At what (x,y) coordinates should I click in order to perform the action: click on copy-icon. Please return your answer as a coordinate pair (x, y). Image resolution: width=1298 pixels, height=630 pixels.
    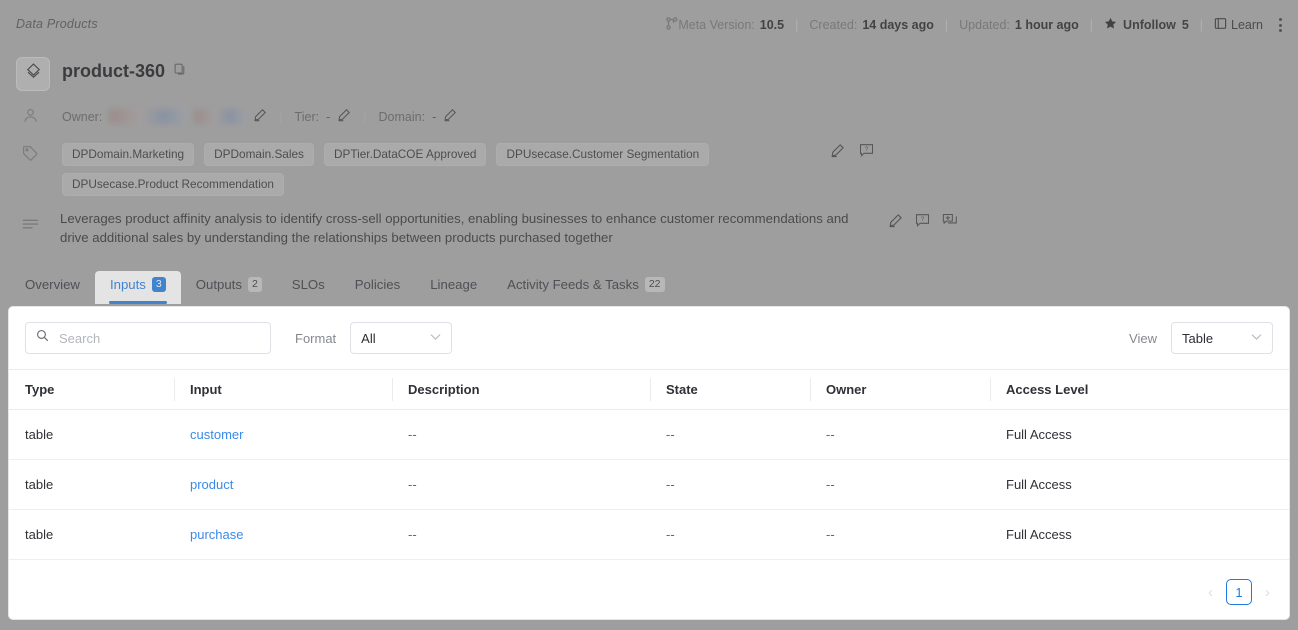
    Looking at the image, I should click on (180, 72).